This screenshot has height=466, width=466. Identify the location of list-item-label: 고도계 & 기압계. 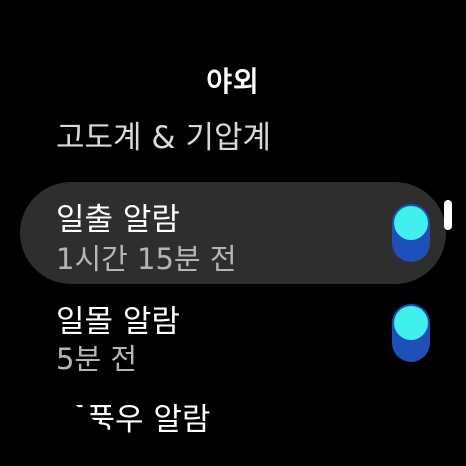
(164, 138).